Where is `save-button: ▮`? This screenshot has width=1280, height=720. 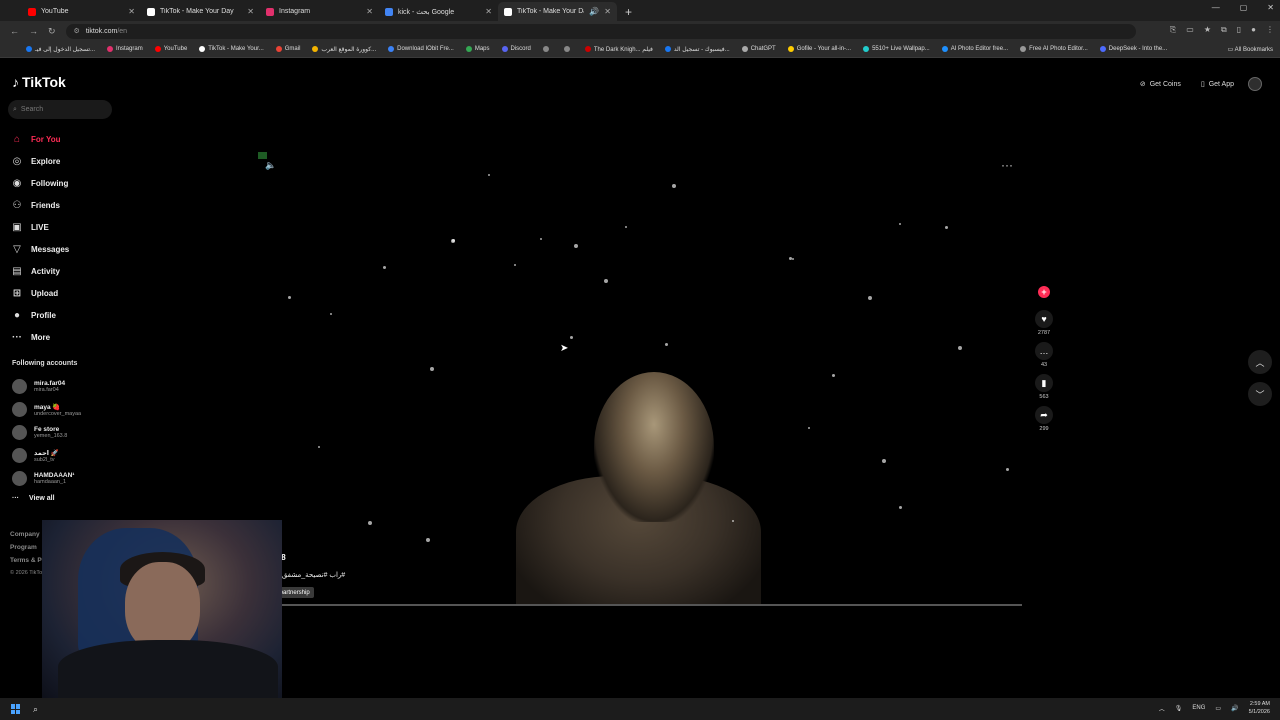
save-button: ▮ is located at coordinates (1044, 383).